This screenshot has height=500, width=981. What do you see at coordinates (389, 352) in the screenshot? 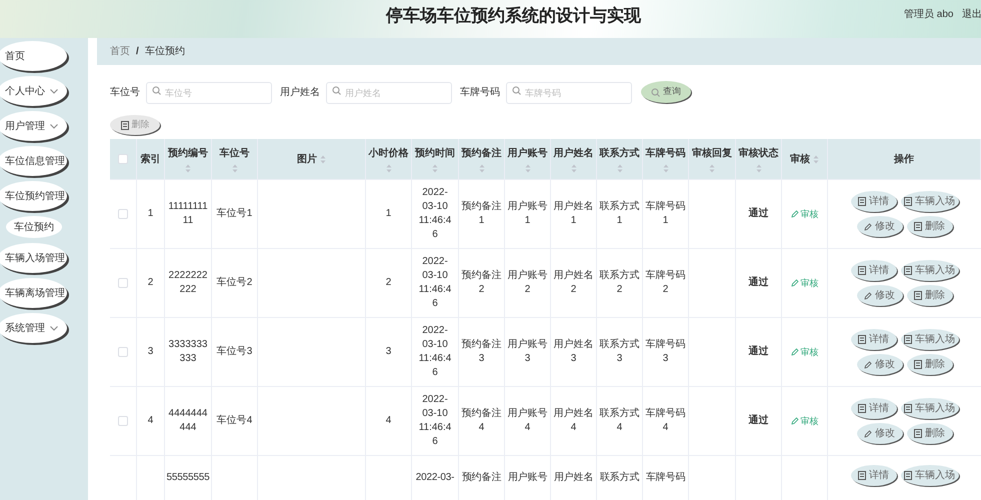
I see `table-cell: 3` at bounding box center [389, 352].